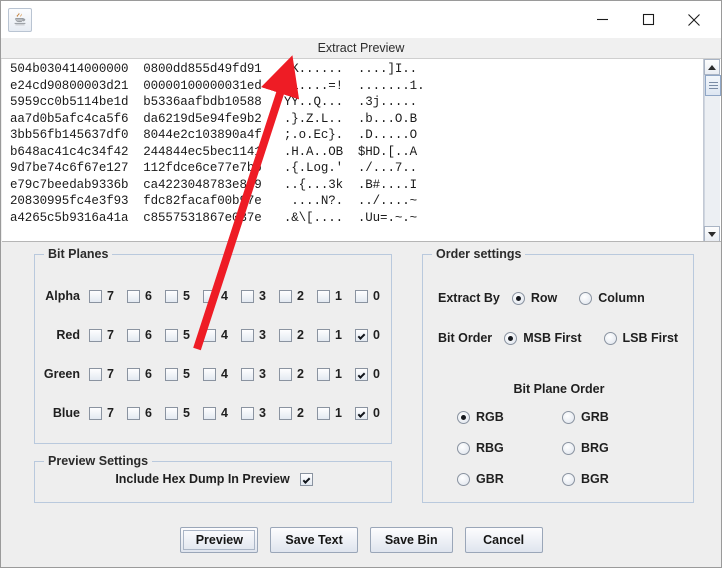 The height and width of the screenshot is (568, 722). I want to click on cancel-button: Cancel, so click(503, 540).